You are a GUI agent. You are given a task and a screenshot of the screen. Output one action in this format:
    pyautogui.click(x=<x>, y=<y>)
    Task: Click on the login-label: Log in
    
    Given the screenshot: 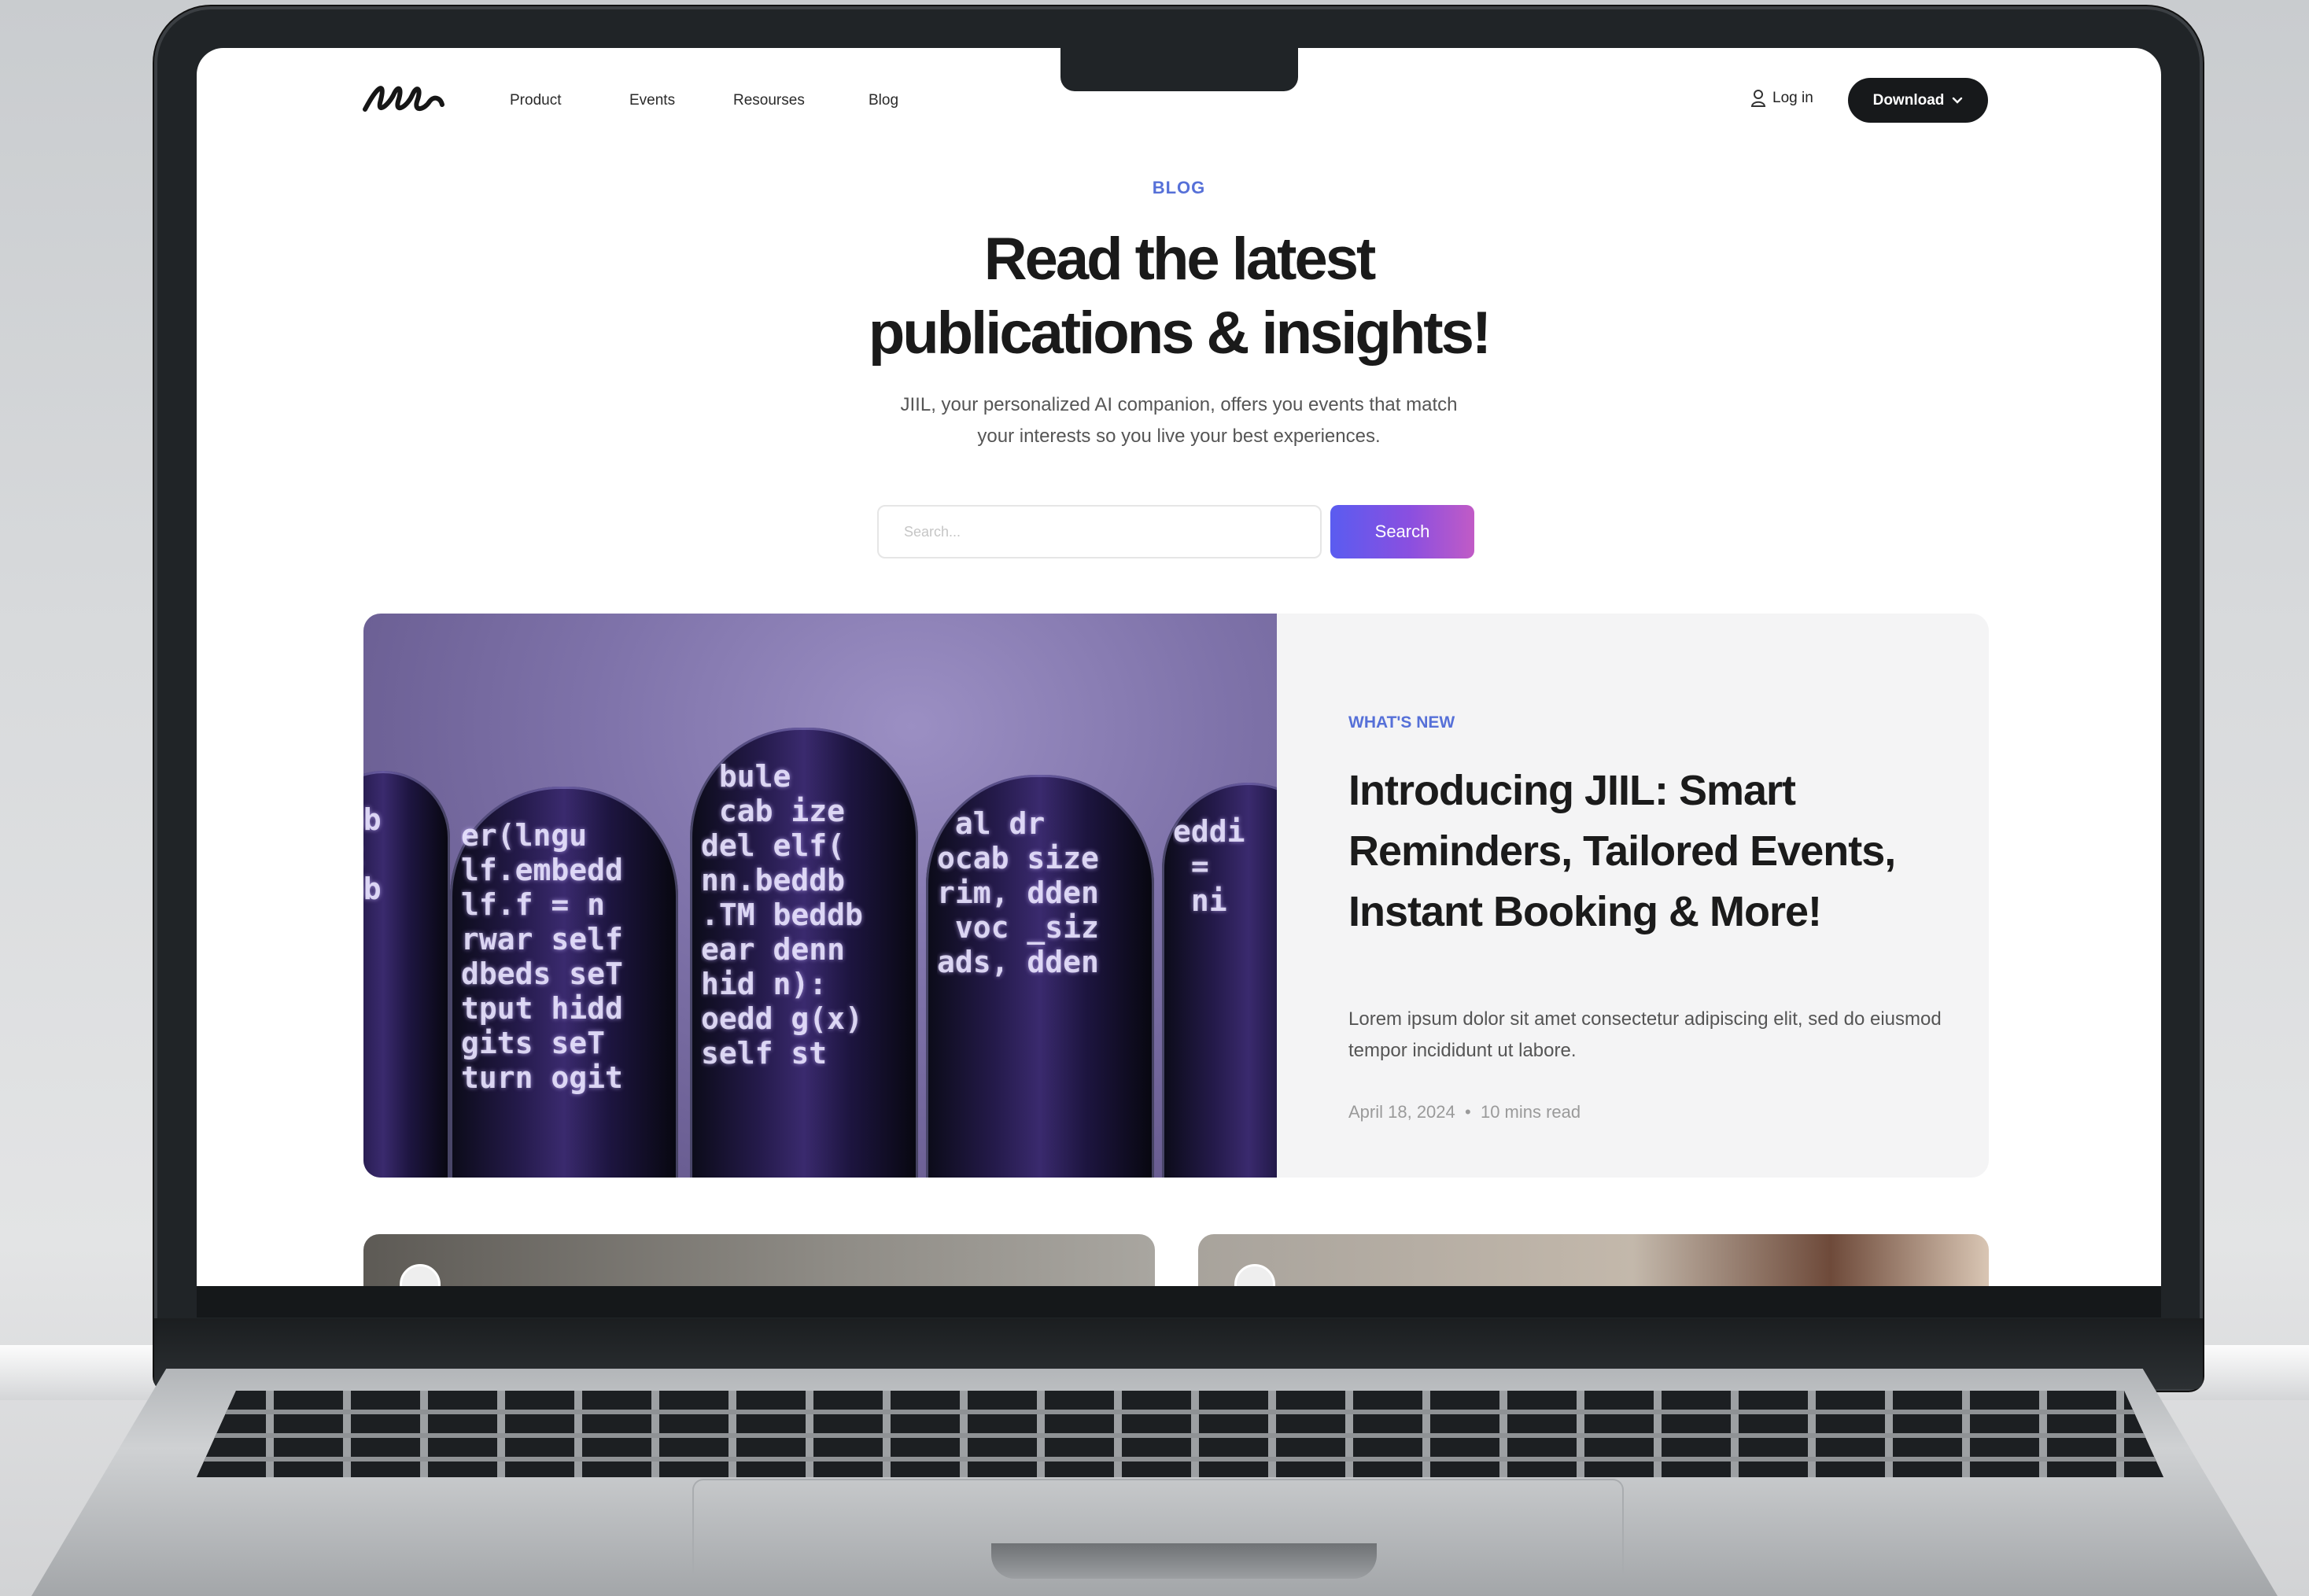 What is the action you would take?
    pyautogui.click(x=1792, y=98)
    